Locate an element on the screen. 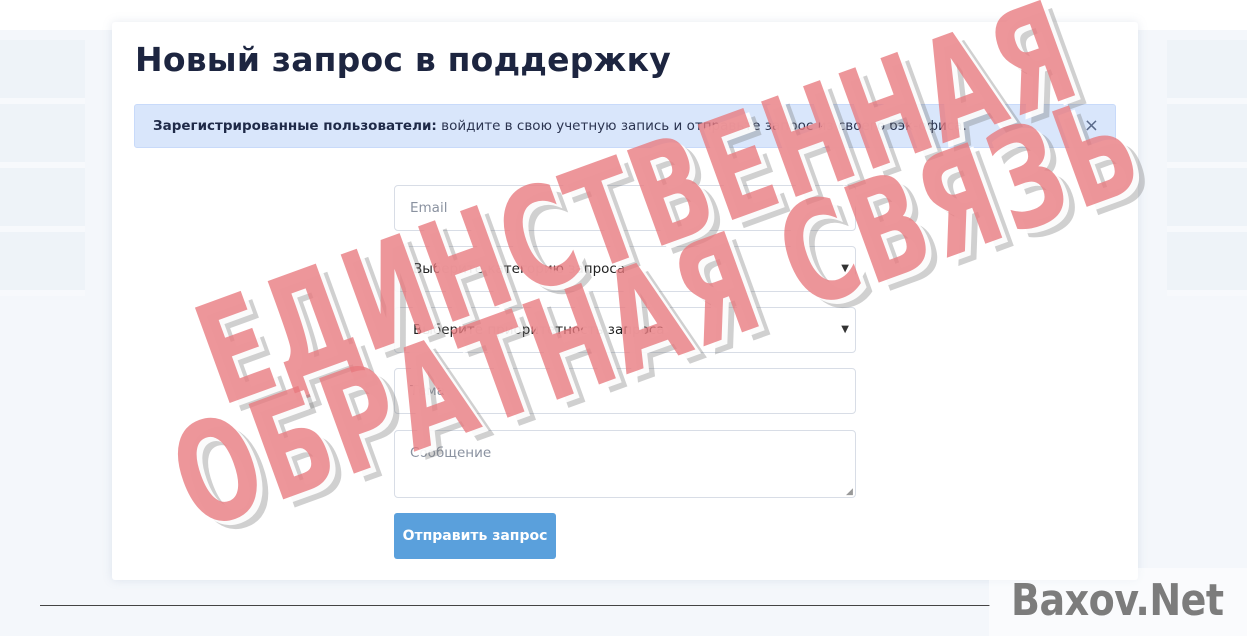 This screenshot has height=636, width=1247. priority-select: Выберите приоритетность запроса ▼ is located at coordinates (625, 330).